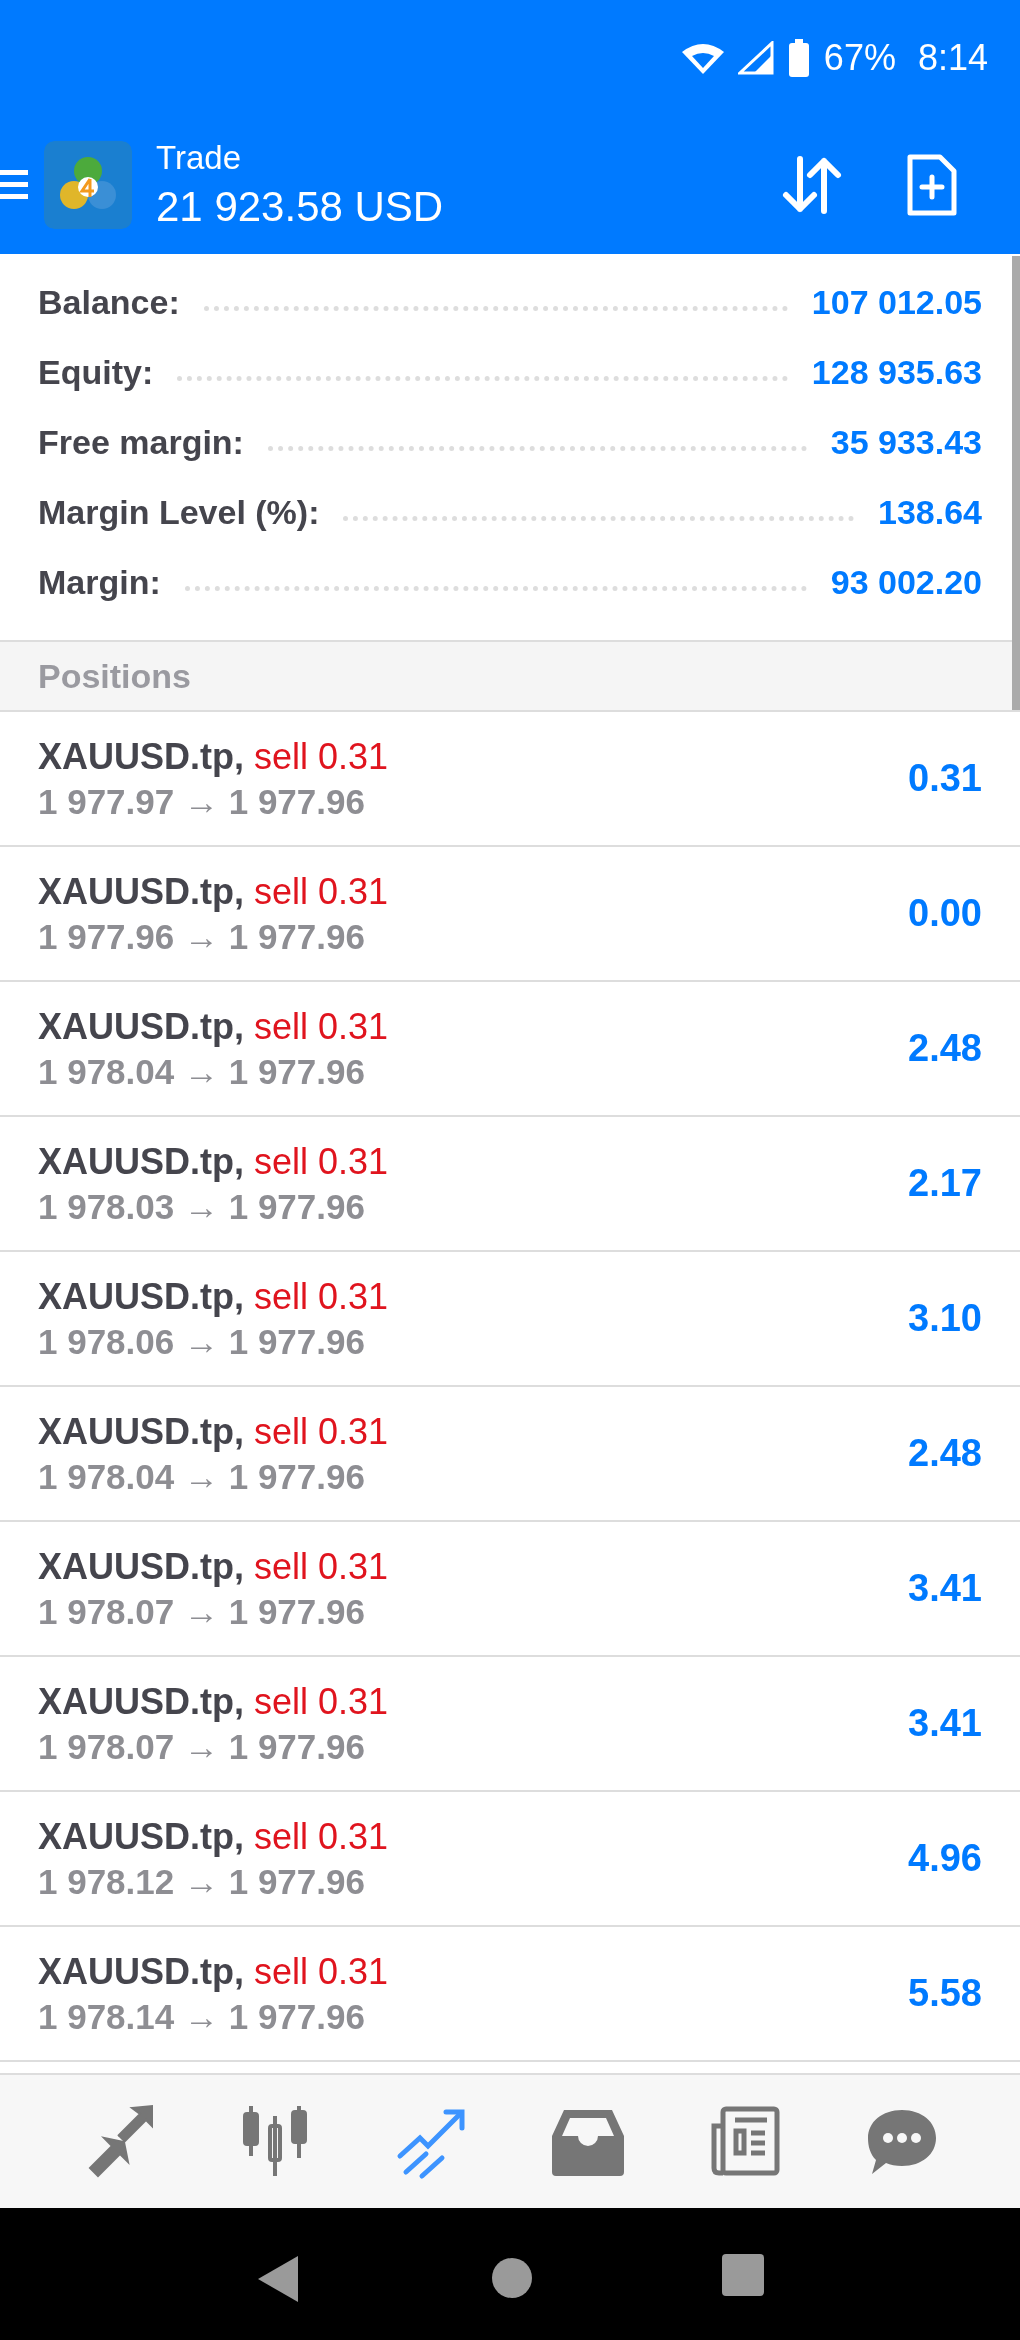  Describe the element at coordinates (798, 57) in the screenshot. I see `battery-icon` at that location.